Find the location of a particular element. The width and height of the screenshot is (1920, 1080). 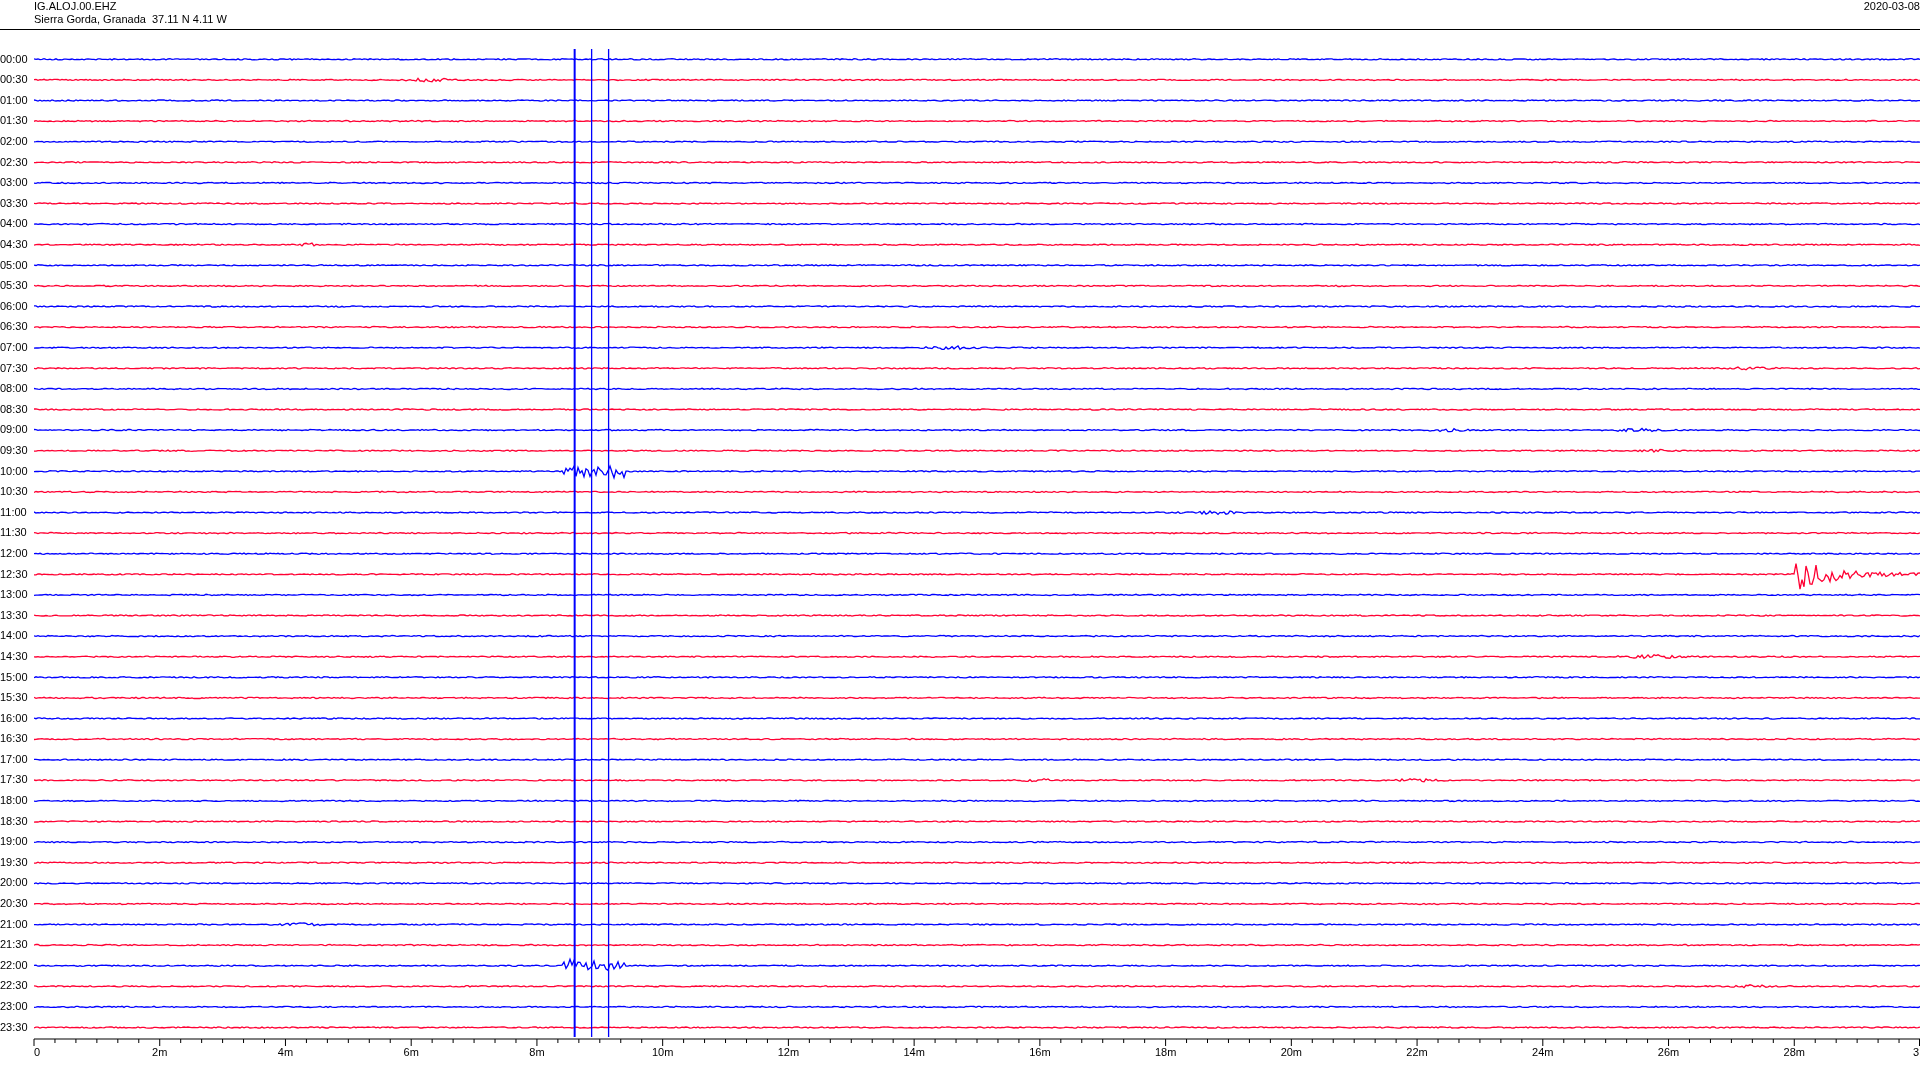

time-label: 10:30 is located at coordinates (14, 492).